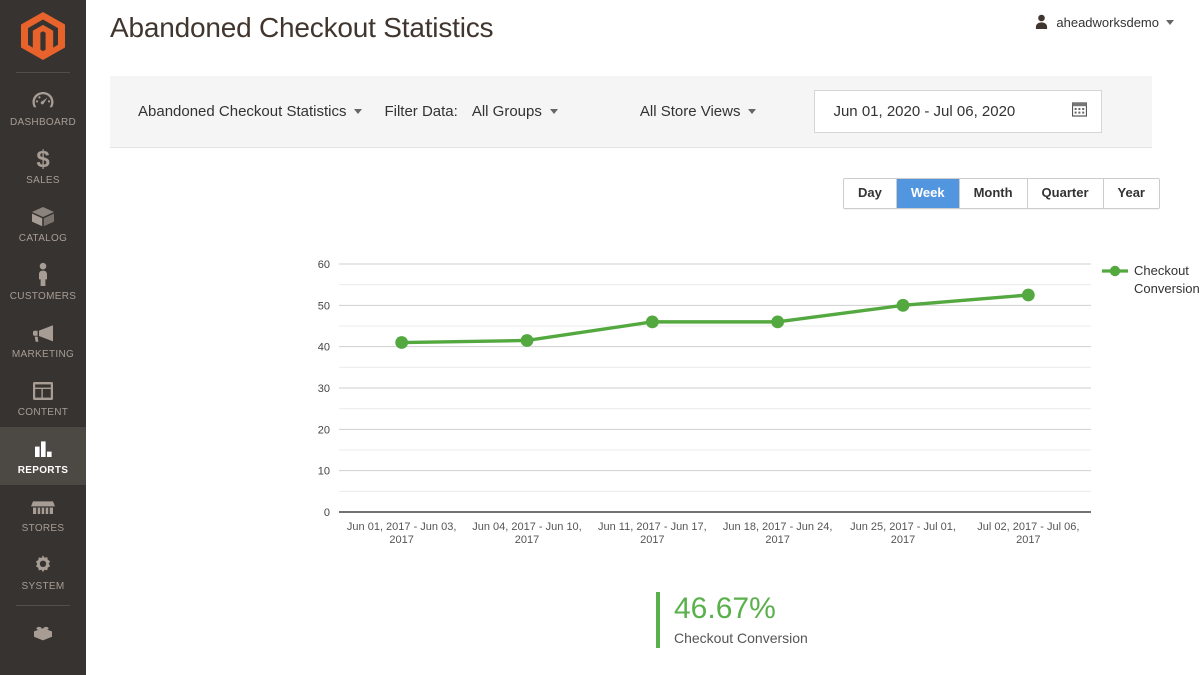  I want to click on page-title: Abandoned Checkout Statistics, so click(302, 27).